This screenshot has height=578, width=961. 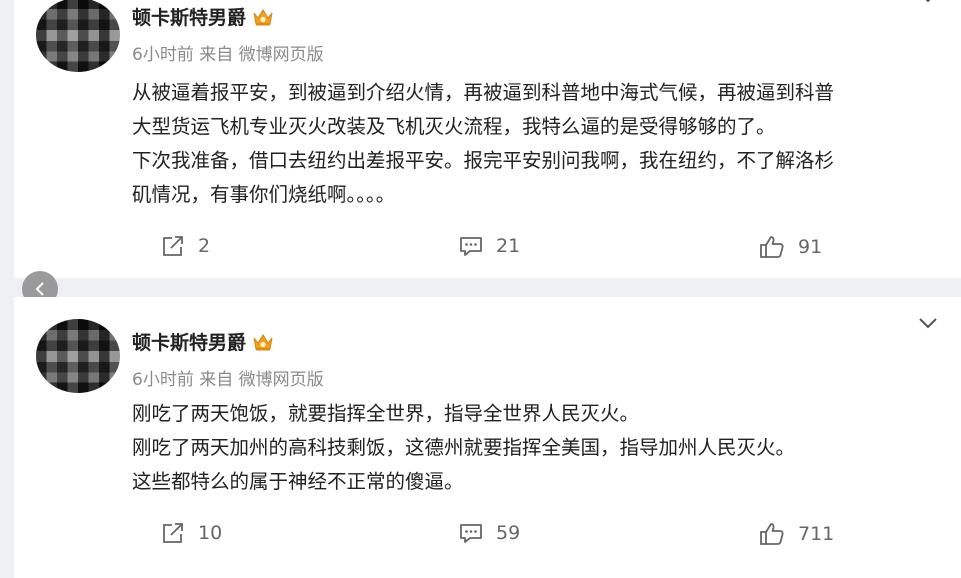 I want to click on post-text-line: 刚吃了两天加州的高科技剩饭，这德州就要指挥全美国，指导加州人民灭火。, so click(x=464, y=447).